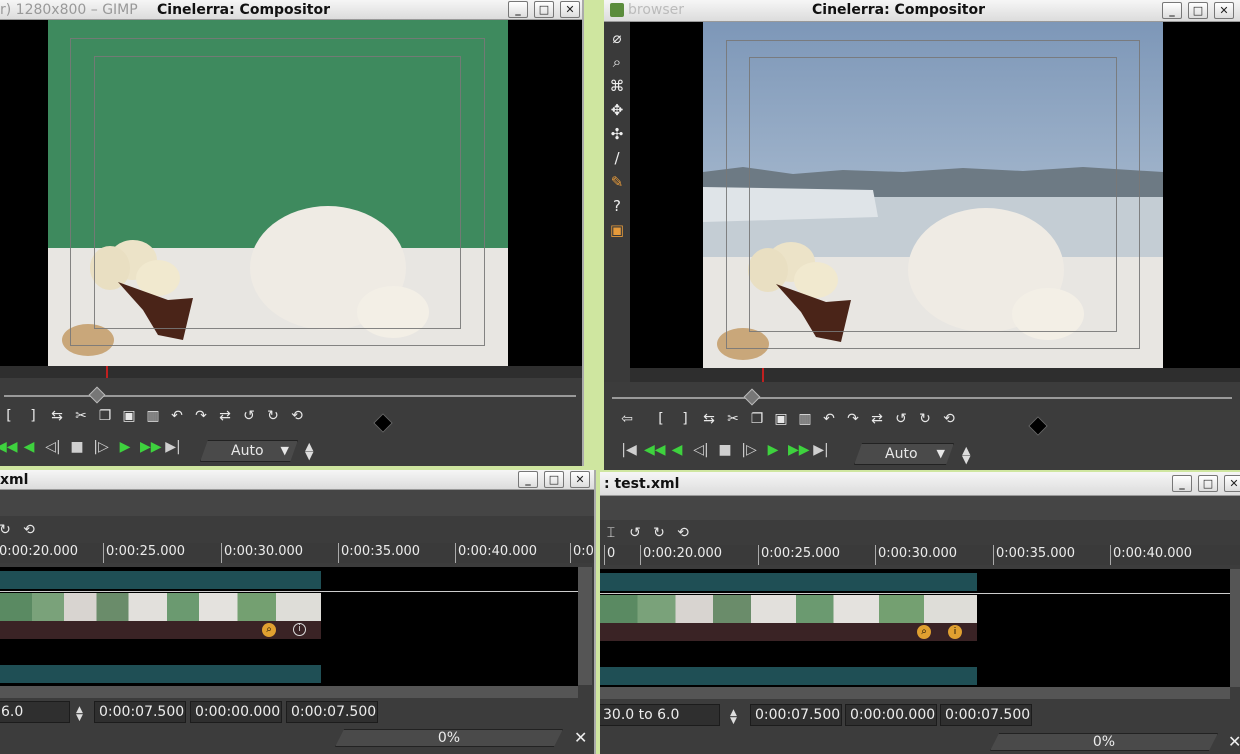  What do you see at coordinates (733, 717) in the screenshot?
I see `selection-stepper-icon: ▲ ▼` at bounding box center [733, 717].